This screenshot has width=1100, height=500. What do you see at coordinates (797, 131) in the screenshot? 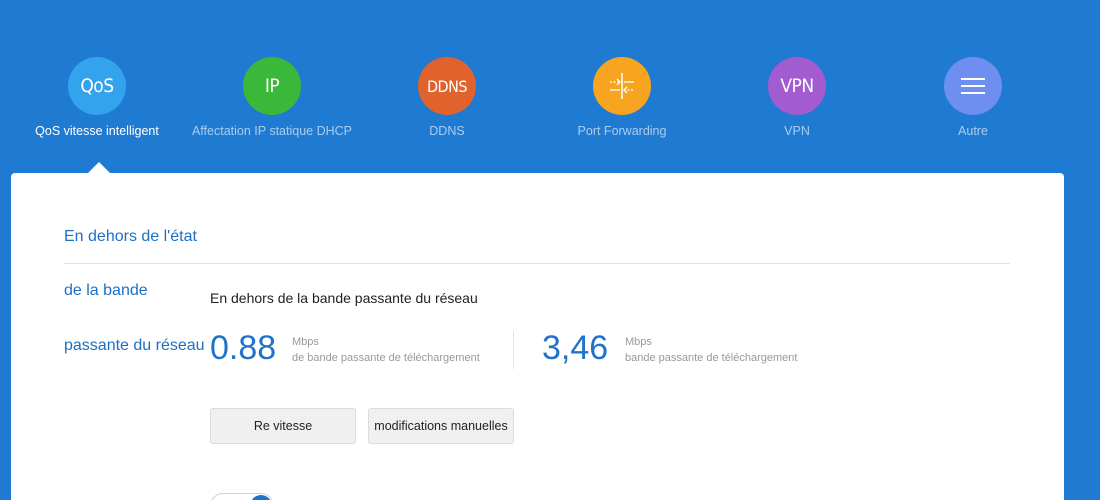
I see `nav-label-vpn: VPN` at bounding box center [797, 131].